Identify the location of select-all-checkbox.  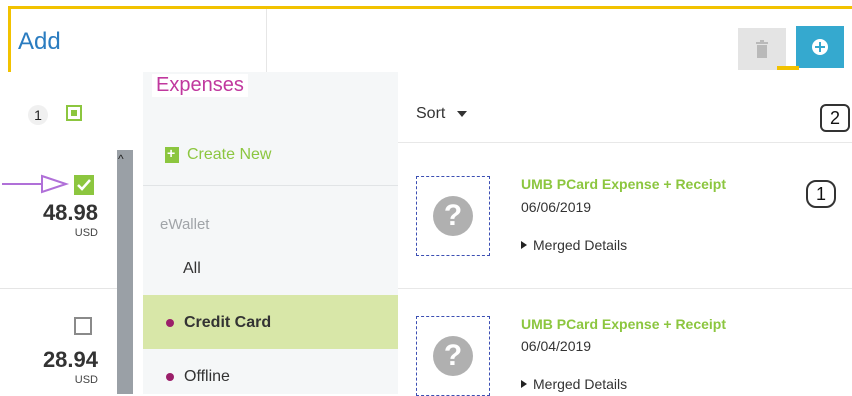
(74, 113).